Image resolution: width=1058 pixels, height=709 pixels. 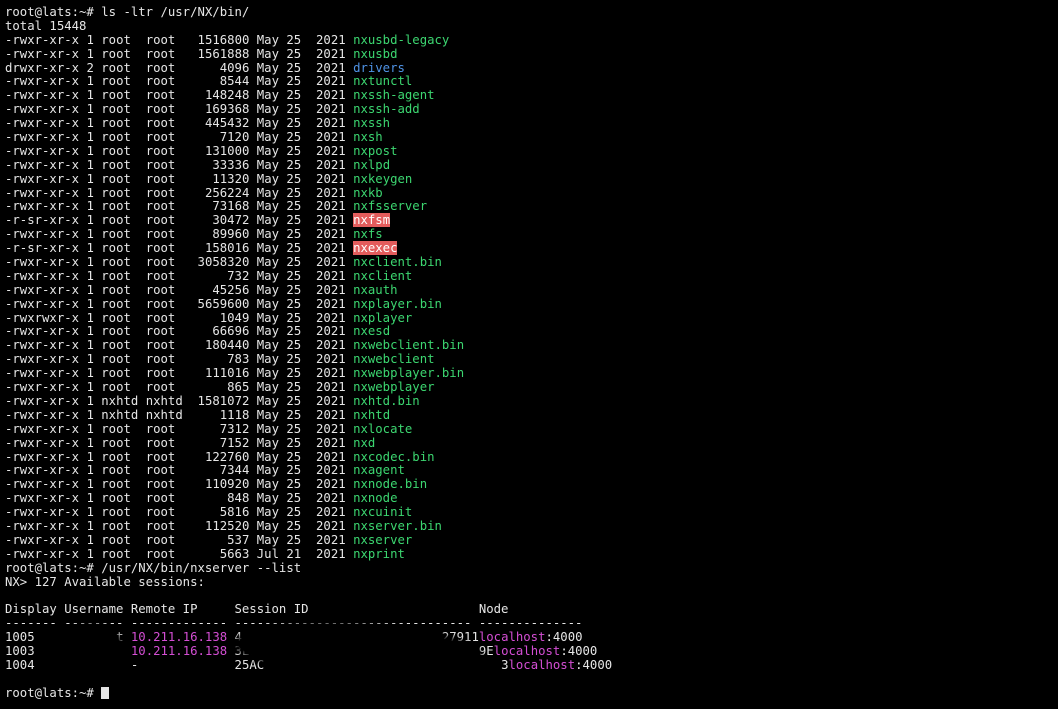 What do you see at coordinates (42, 248) in the screenshot?
I see `file-permissions: -r-sr-xr-x` at bounding box center [42, 248].